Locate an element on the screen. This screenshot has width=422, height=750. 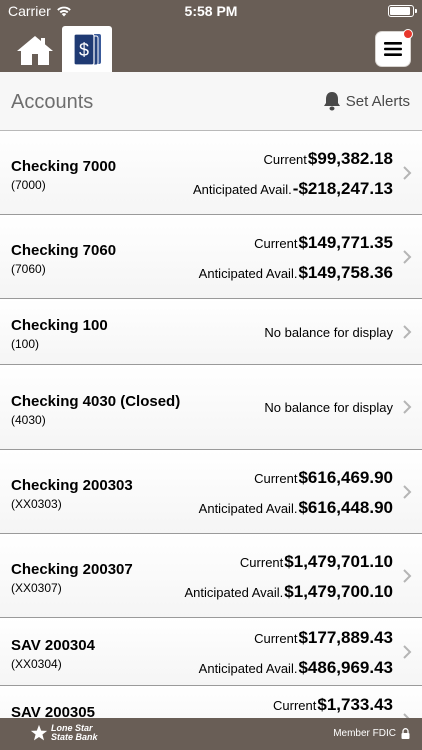
set-alerts-label: Set Alerts is located at coordinates (377, 101).